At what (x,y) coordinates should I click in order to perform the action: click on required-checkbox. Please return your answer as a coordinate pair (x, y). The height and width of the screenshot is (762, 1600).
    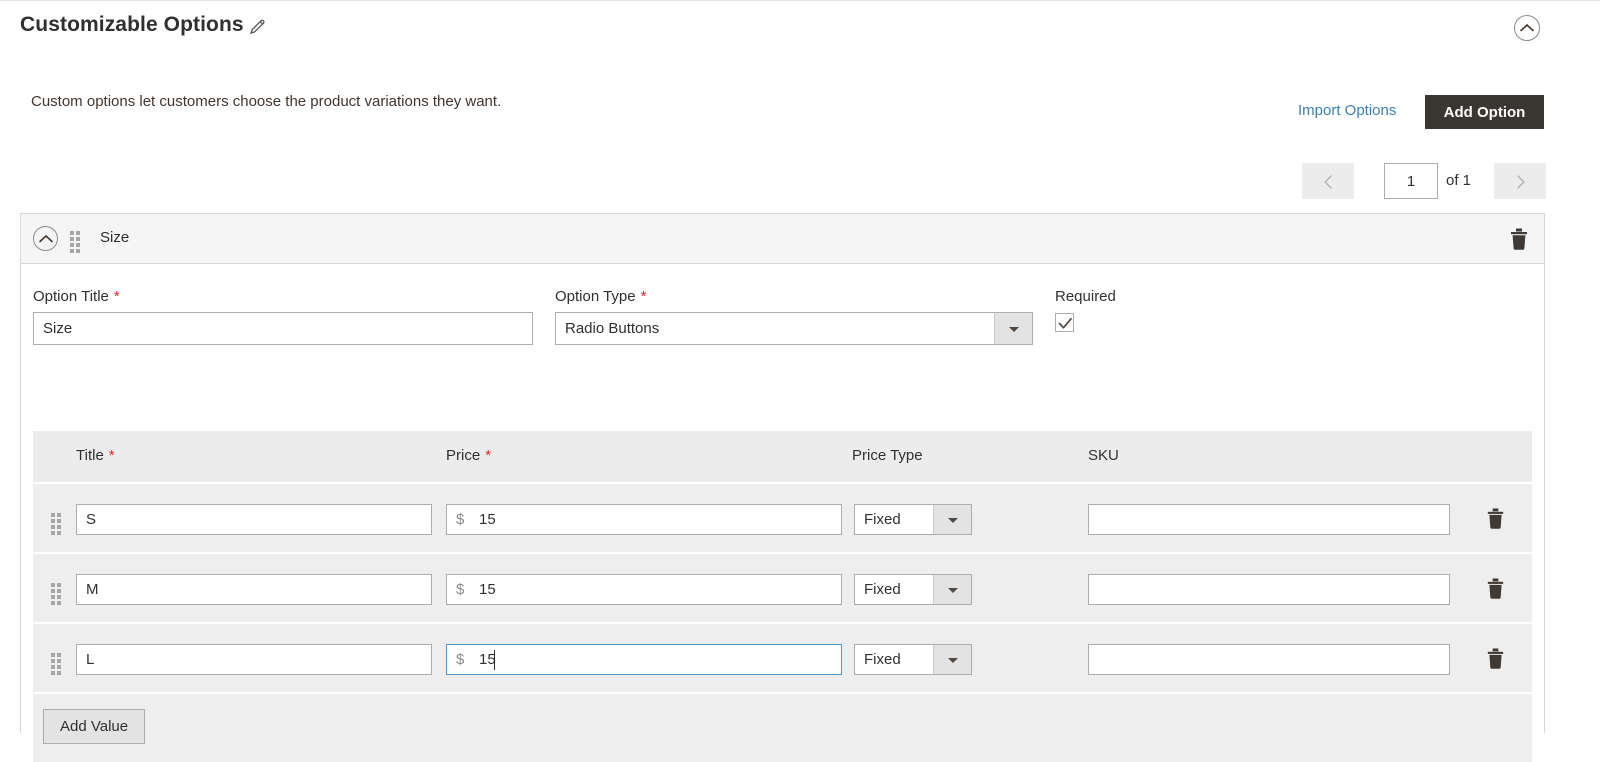
    Looking at the image, I should click on (1064, 322).